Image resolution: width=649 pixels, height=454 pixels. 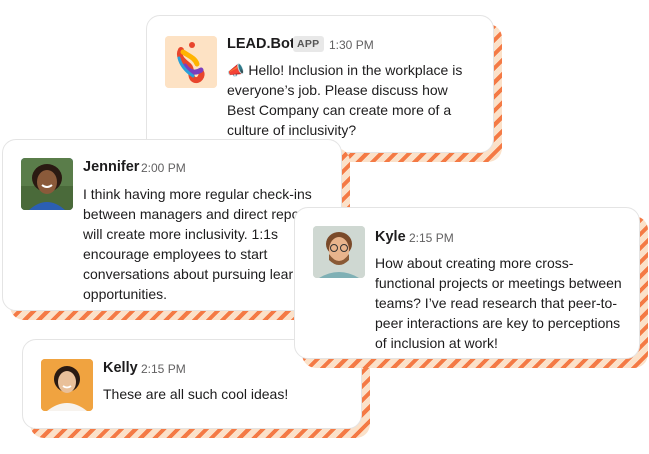 I want to click on jennifer-avatar, so click(x=47, y=184).